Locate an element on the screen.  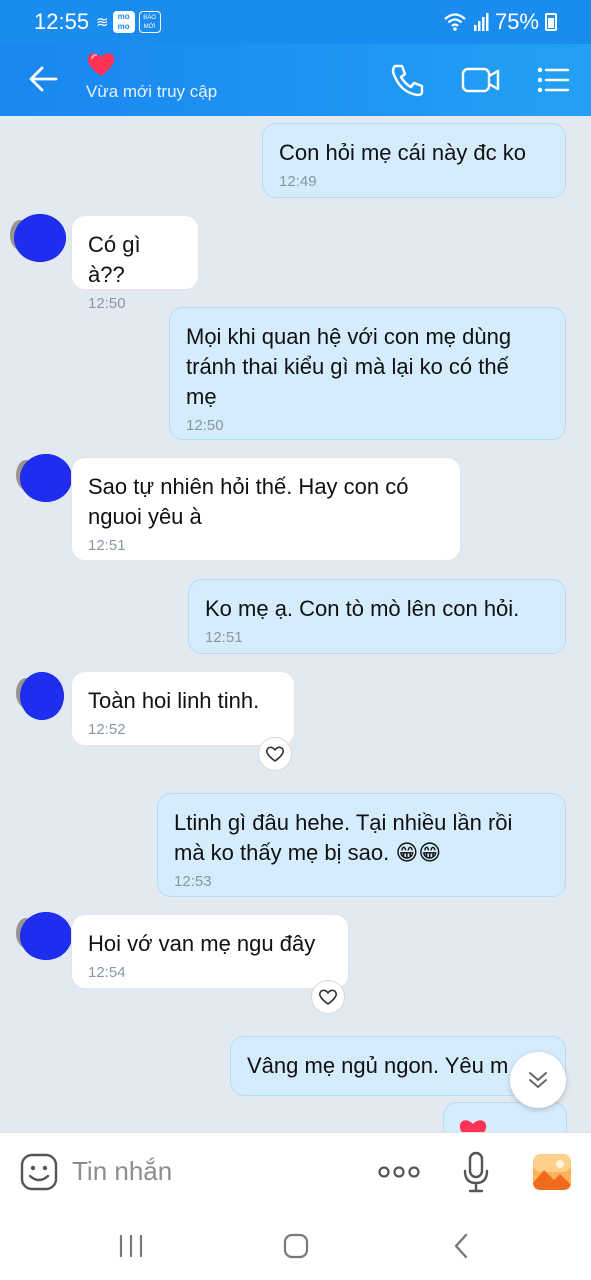
baomoi-icon: BÁO MỚI is located at coordinates (149, 22).